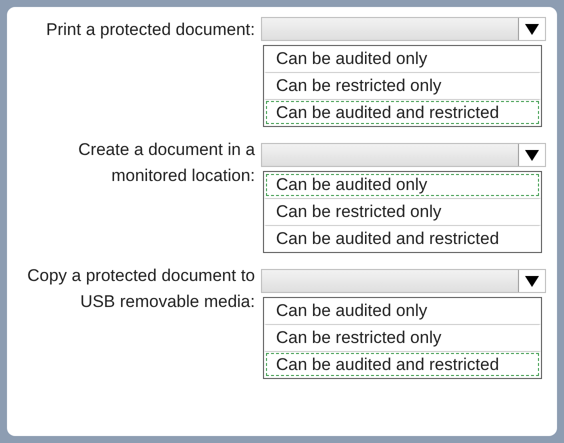  I want to click on question-label: Copy a protected document to USB removable media:, so click(140, 289).